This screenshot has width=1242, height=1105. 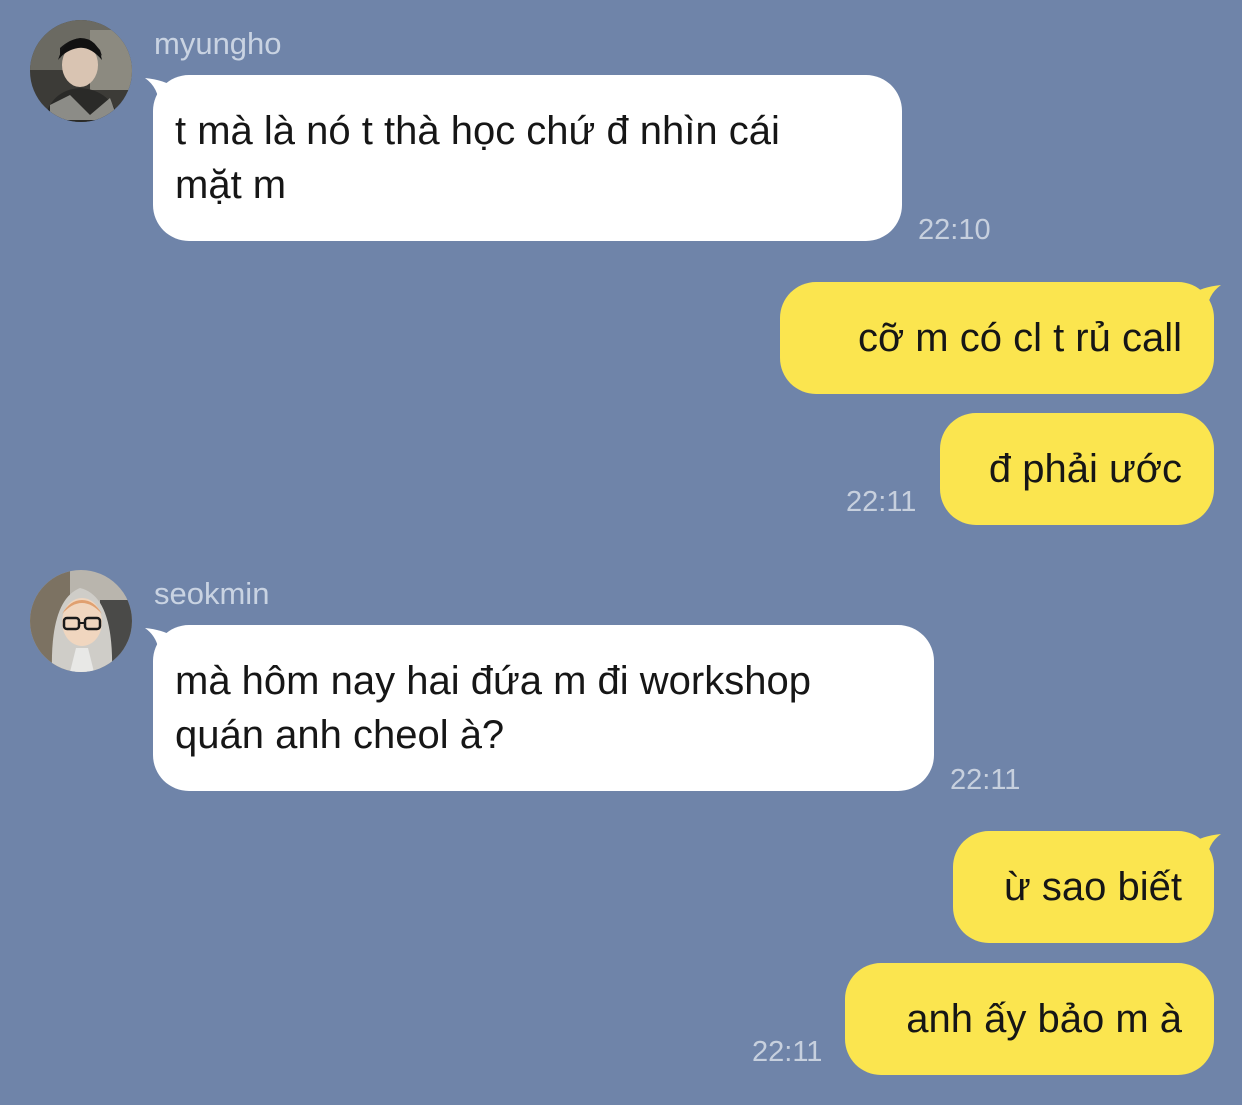 What do you see at coordinates (954, 230) in the screenshot?
I see `timestamp: 22:10` at bounding box center [954, 230].